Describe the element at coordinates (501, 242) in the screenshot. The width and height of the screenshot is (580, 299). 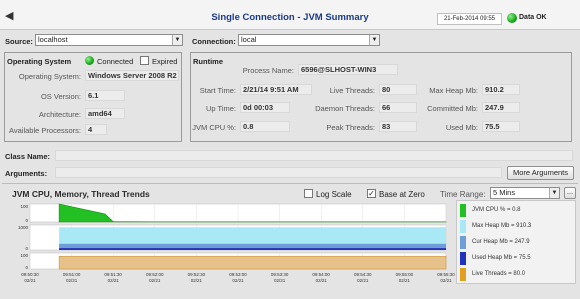
I see `legend-label: Cur Heap Mb = 247.9` at that location.